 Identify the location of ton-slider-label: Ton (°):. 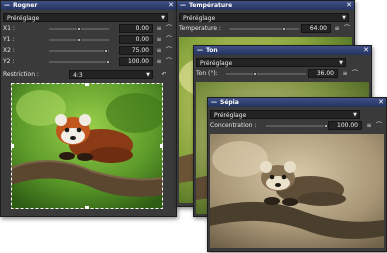
(207, 73).